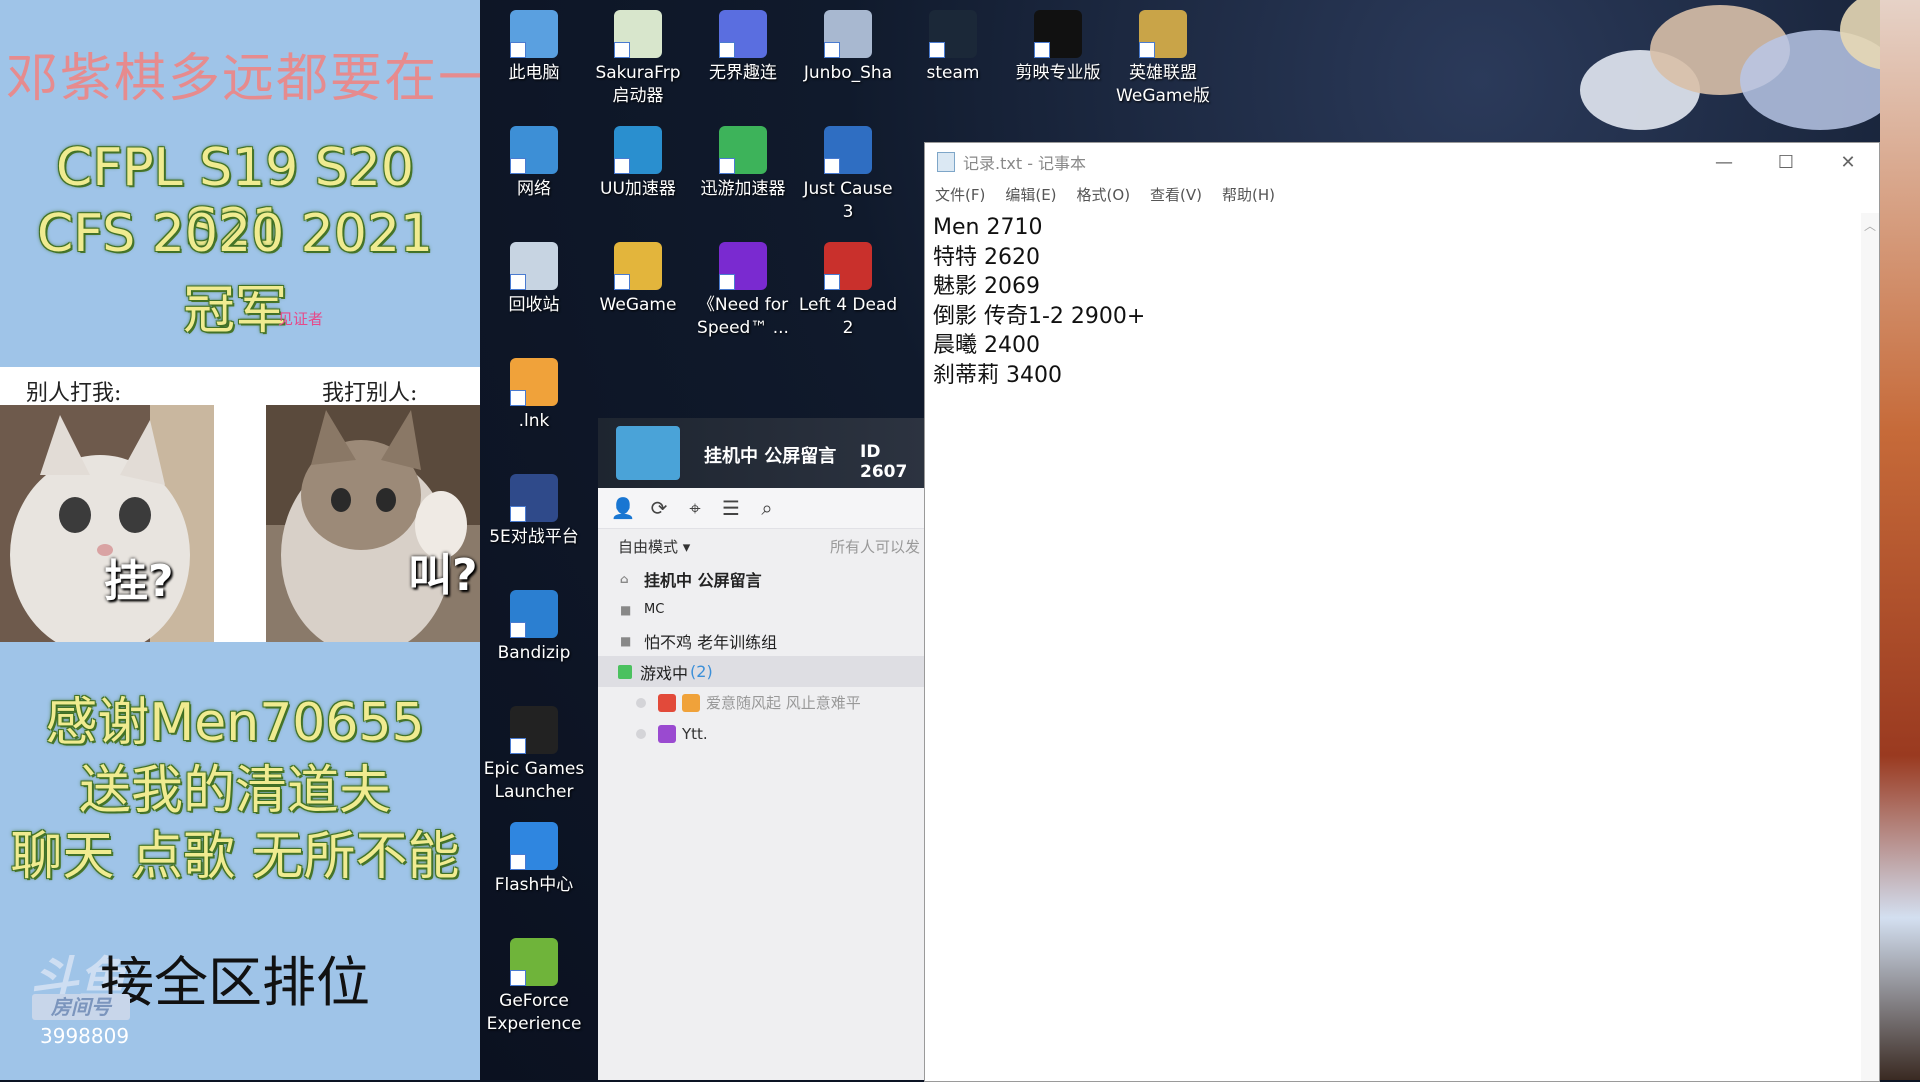  I want to click on search-icon: ⌕, so click(767, 508).